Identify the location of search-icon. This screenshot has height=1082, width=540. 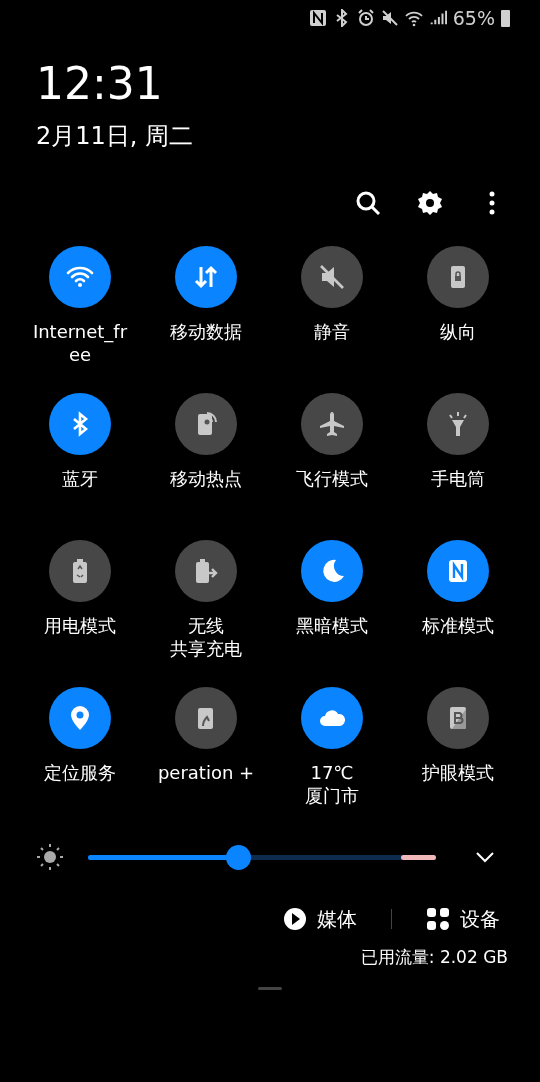
(368, 203).